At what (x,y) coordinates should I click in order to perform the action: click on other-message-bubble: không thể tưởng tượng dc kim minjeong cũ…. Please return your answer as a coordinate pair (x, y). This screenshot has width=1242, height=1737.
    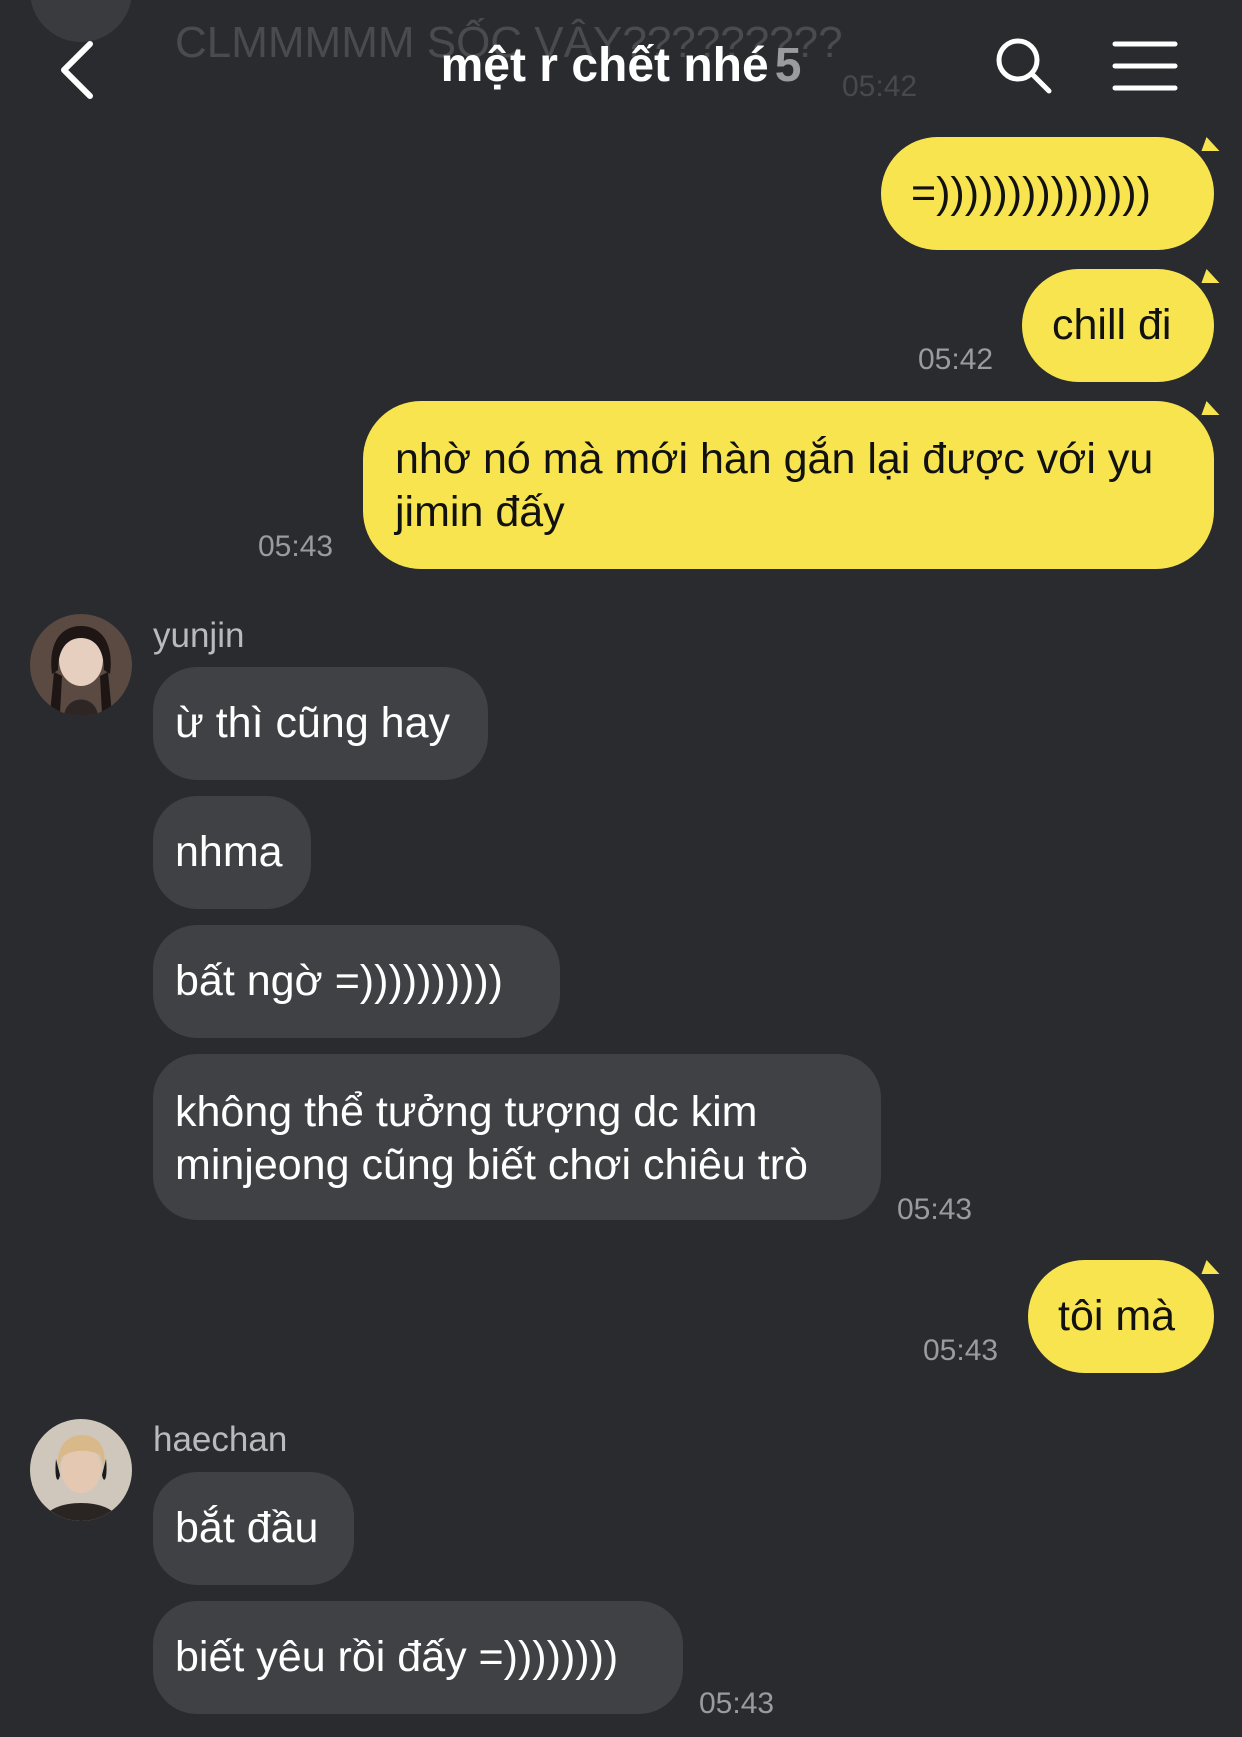
    Looking at the image, I should click on (517, 1137).